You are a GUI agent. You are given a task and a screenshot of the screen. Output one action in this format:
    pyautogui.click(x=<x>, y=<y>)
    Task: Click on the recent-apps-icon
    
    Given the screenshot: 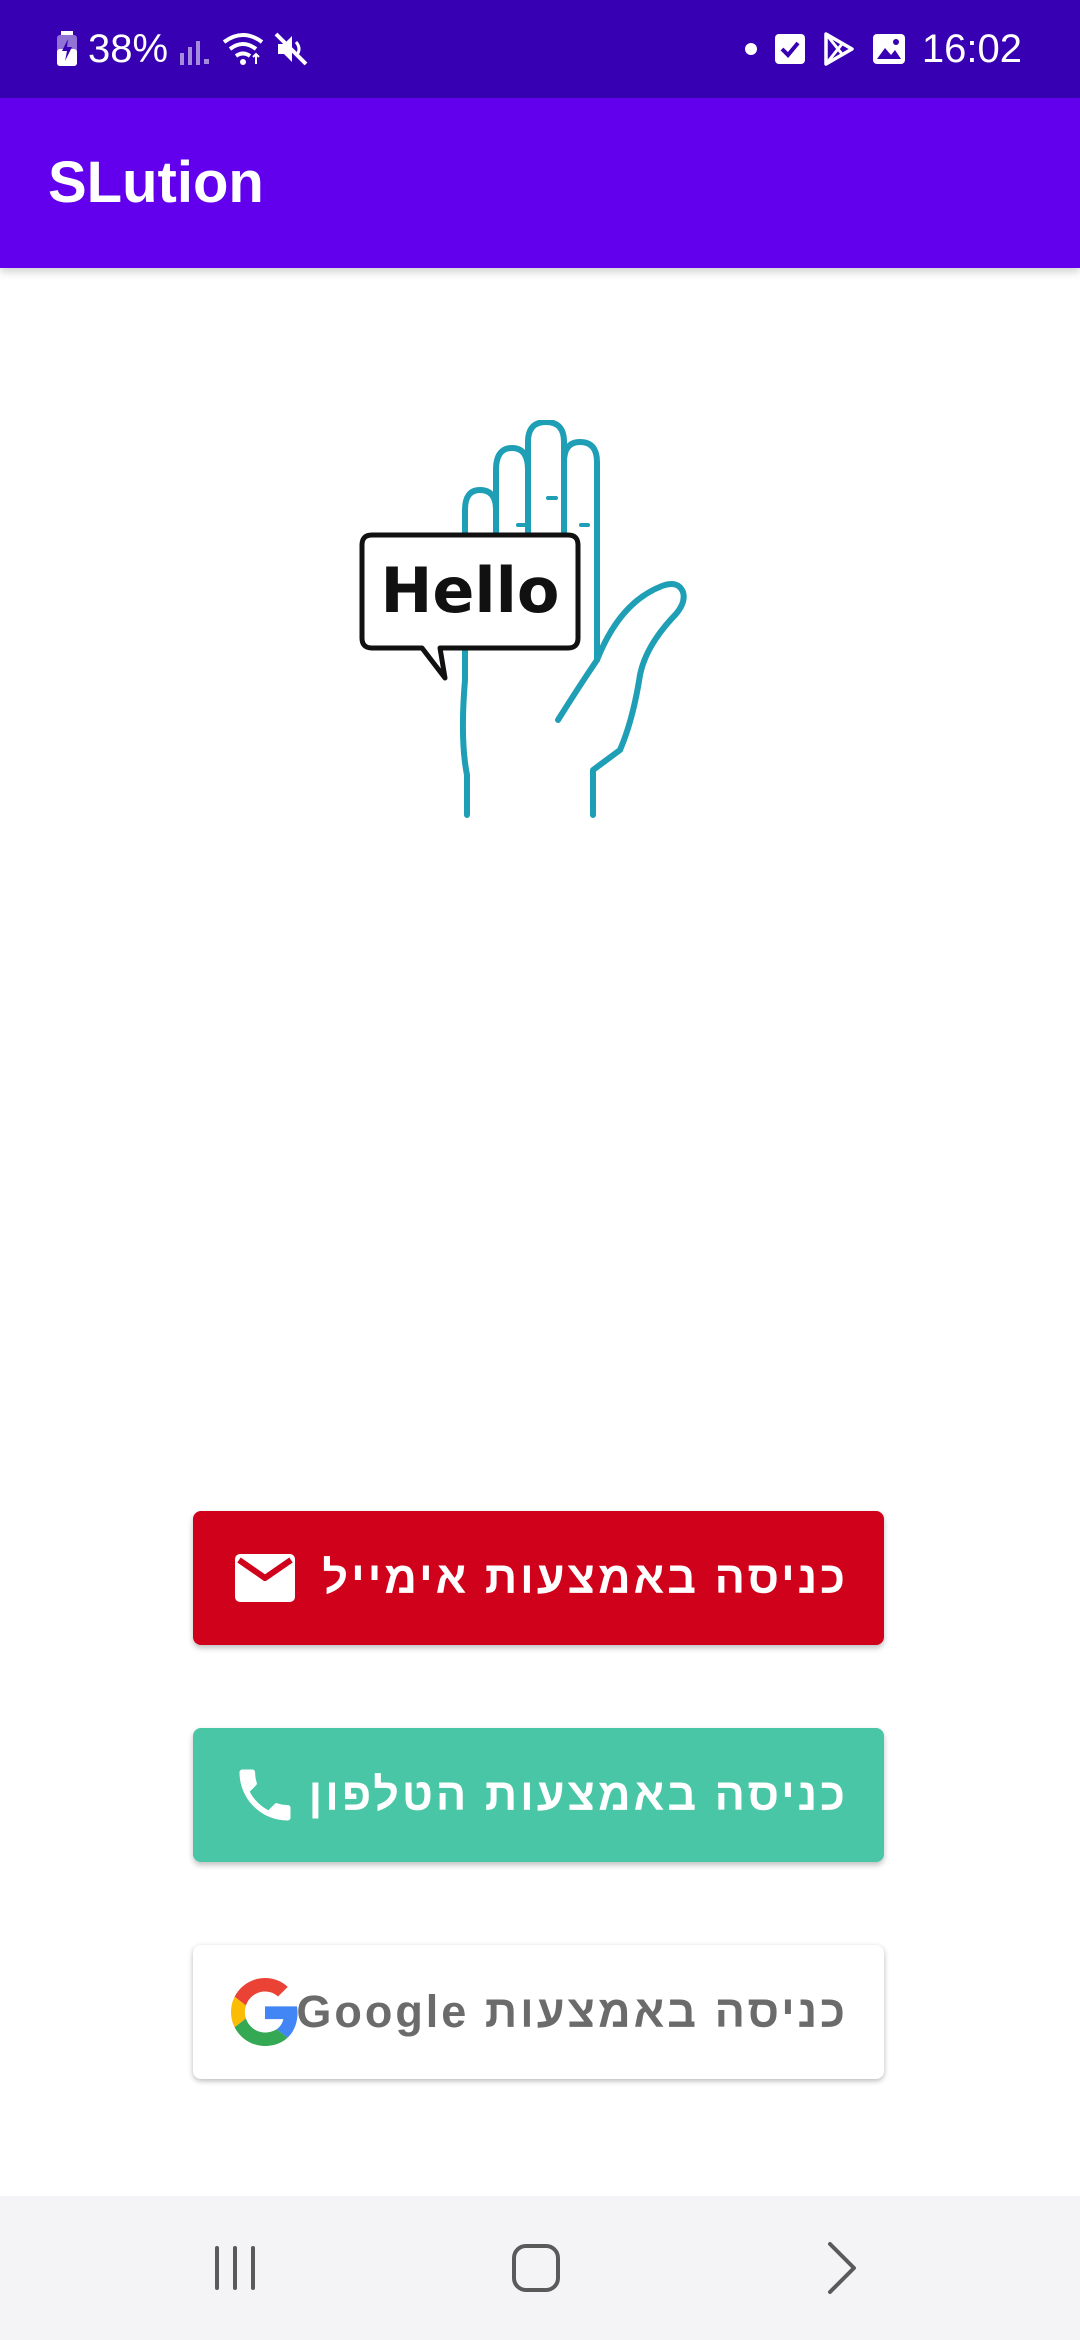 What is the action you would take?
    pyautogui.click(x=235, y=2268)
    